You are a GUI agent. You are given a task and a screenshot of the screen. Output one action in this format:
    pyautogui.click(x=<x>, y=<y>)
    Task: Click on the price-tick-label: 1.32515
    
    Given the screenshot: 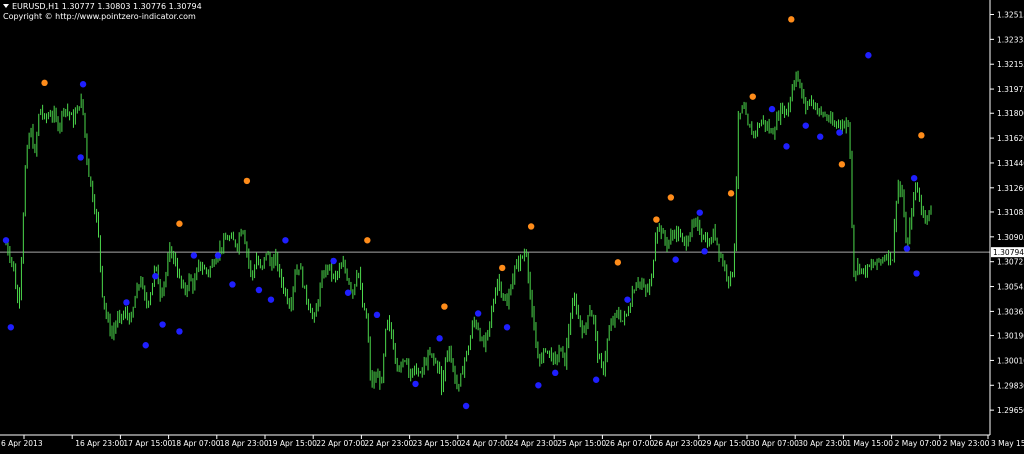 What is the action you would take?
    pyautogui.click(x=1010, y=15)
    